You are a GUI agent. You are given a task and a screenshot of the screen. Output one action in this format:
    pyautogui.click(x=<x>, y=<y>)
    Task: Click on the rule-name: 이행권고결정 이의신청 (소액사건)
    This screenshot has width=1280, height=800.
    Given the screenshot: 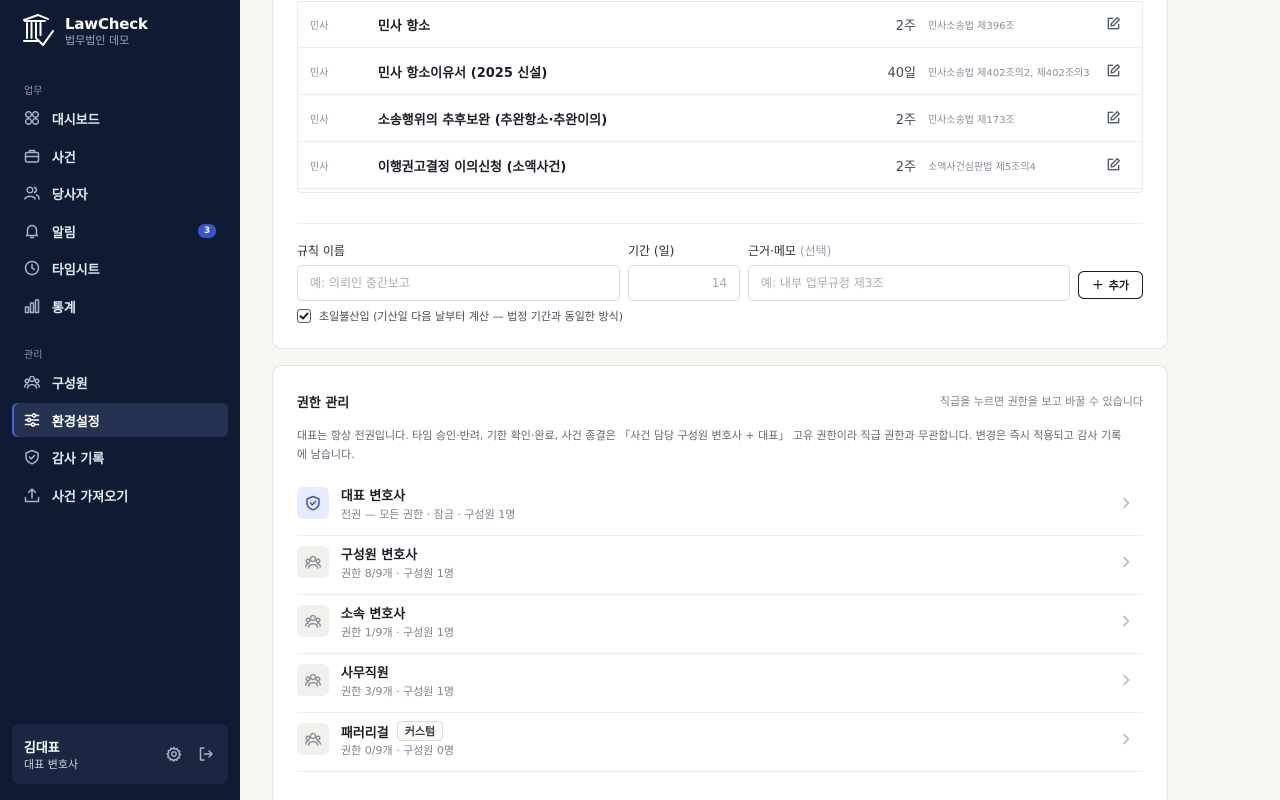 What is the action you would take?
    pyautogui.click(x=472, y=167)
    